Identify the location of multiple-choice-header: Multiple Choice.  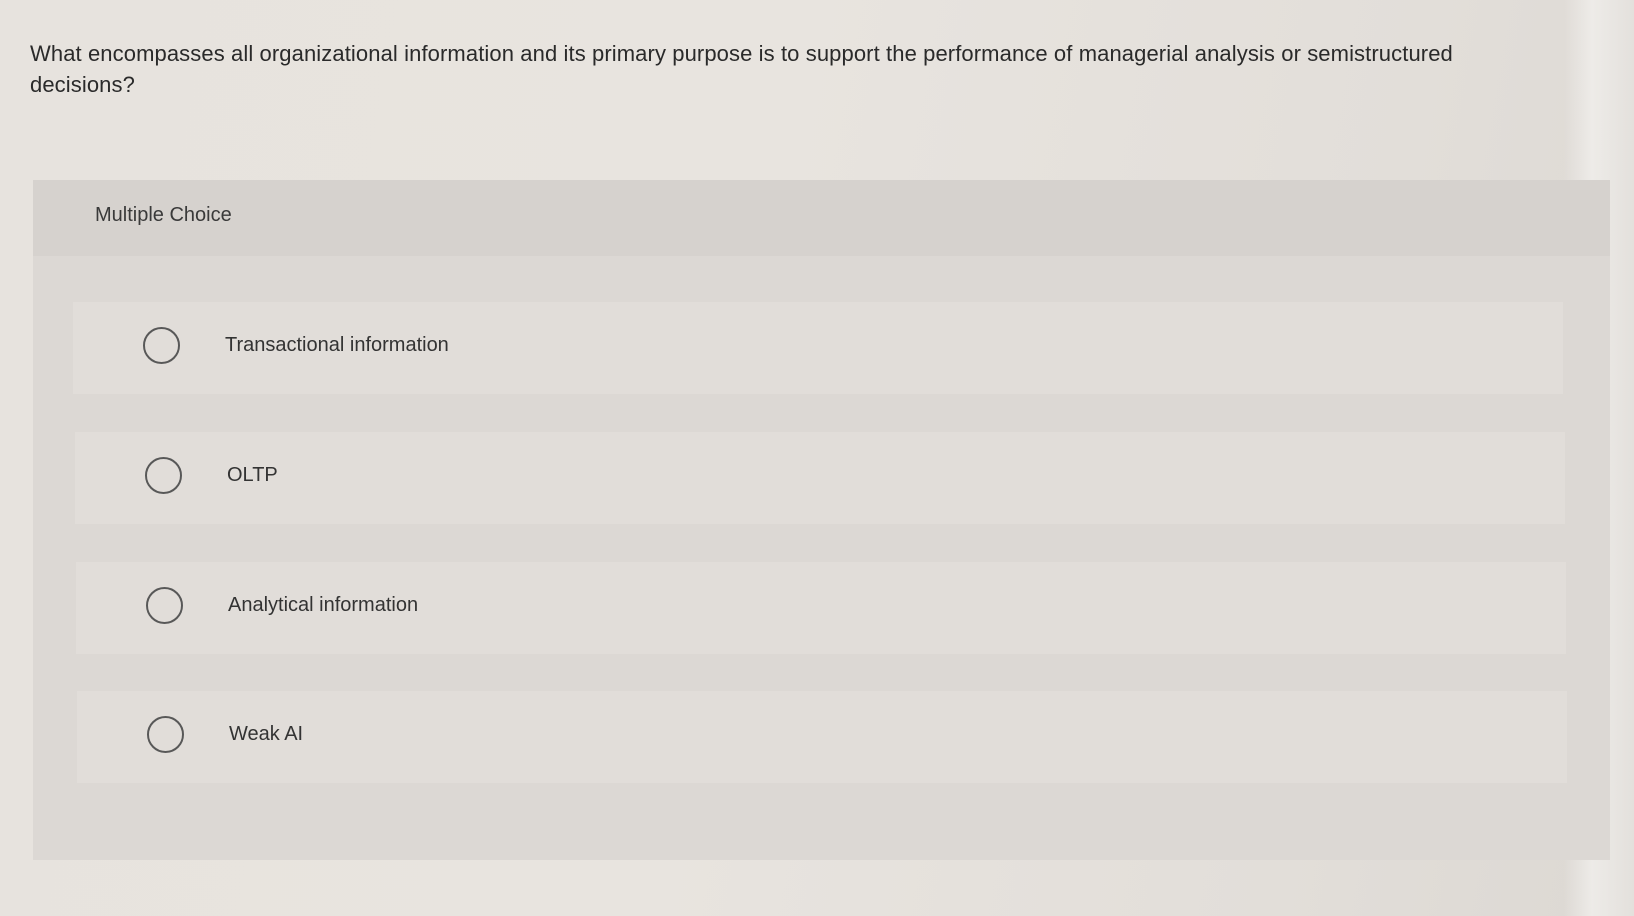
(821, 218).